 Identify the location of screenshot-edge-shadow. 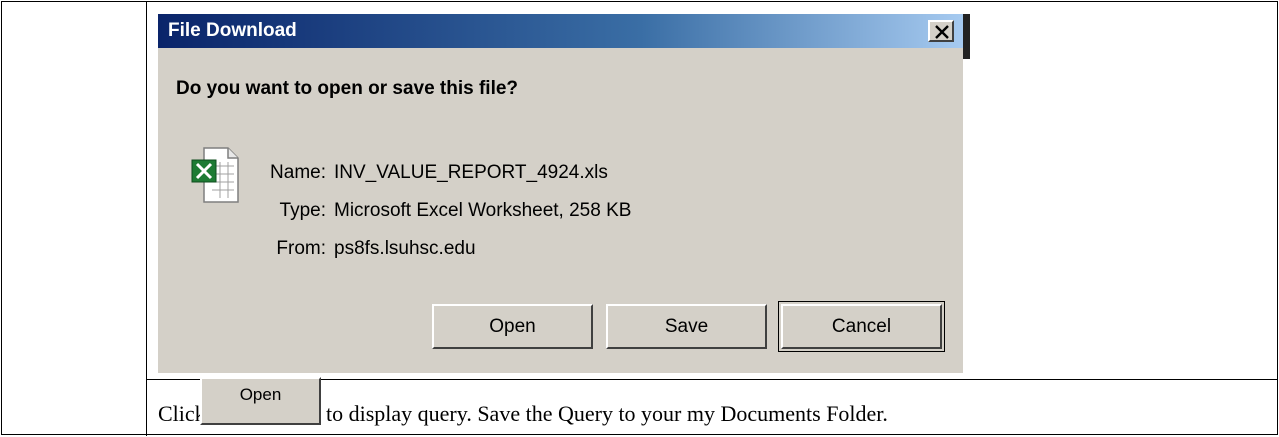
(966, 36).